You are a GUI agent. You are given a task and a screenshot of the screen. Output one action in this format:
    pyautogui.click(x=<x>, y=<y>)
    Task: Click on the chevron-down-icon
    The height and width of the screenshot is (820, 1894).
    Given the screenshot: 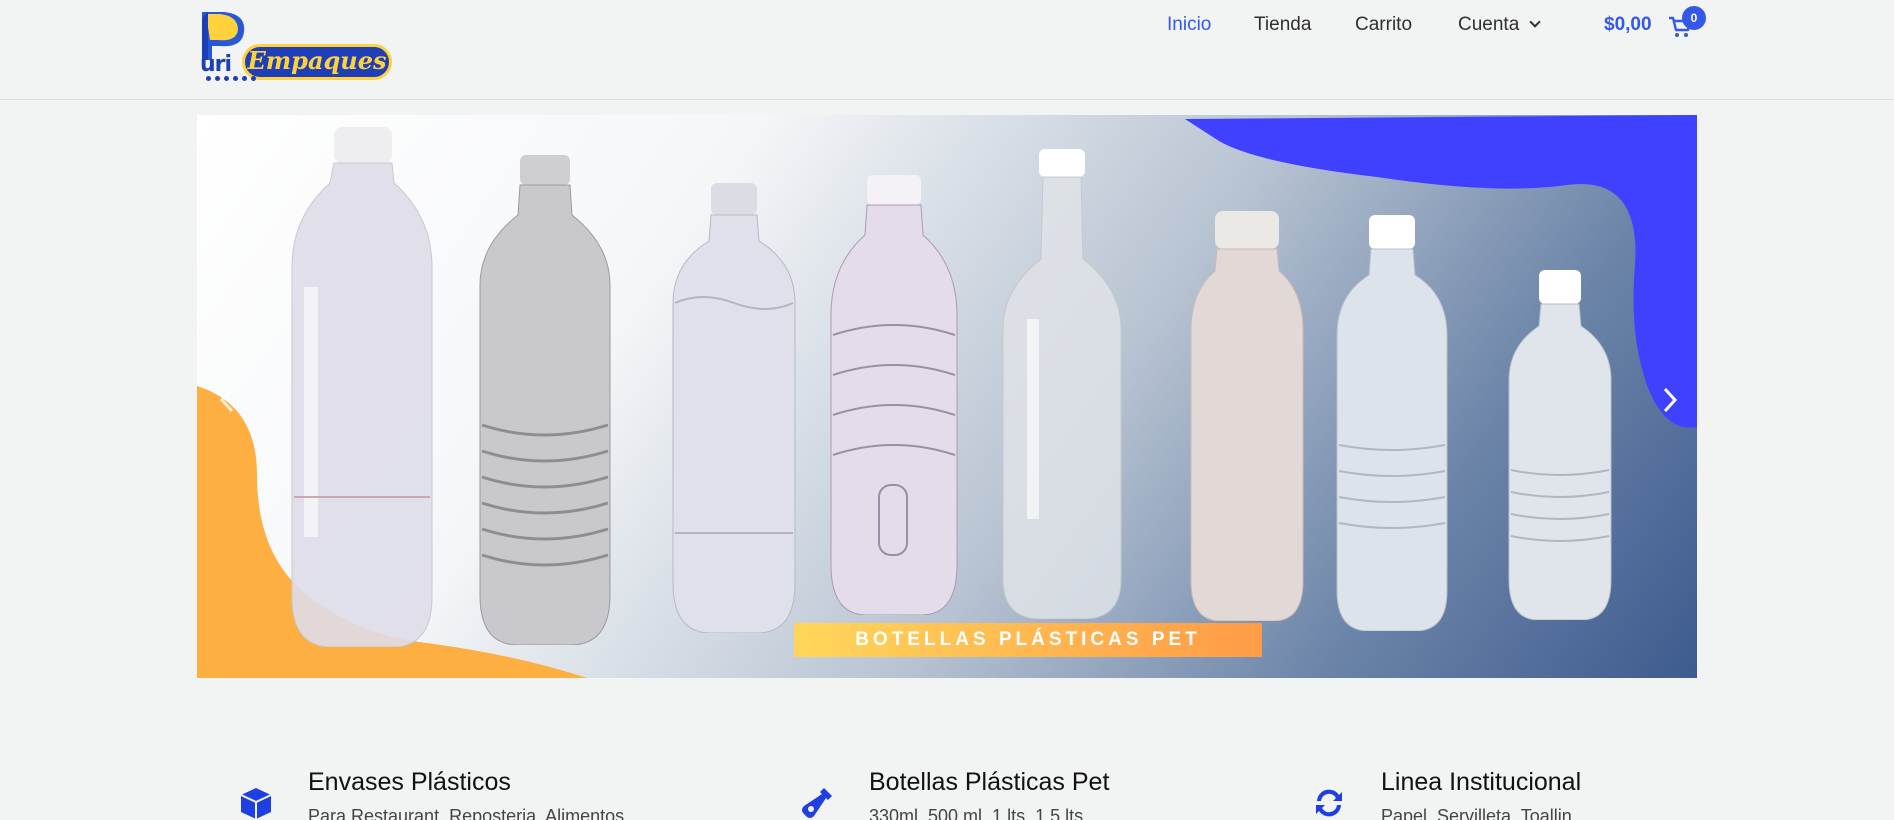 What is the action you would take?
    pyautogui.click(x=1535, y=22)
    